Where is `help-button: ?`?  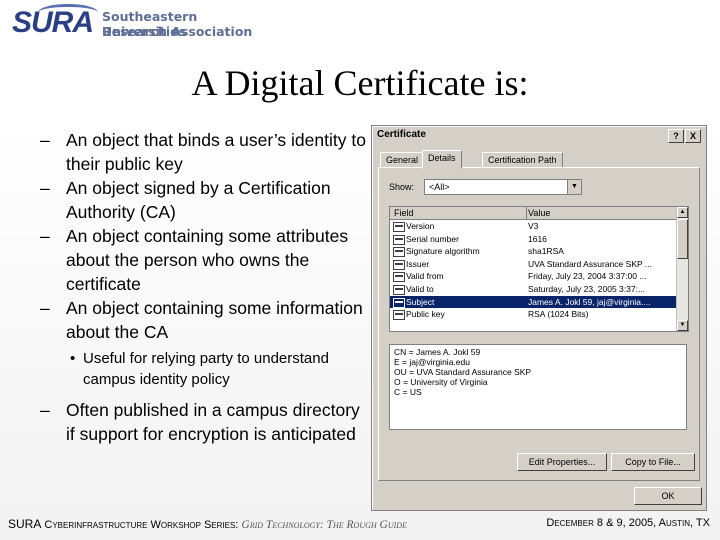
help-button: ? is located at coordinates (676, 136).